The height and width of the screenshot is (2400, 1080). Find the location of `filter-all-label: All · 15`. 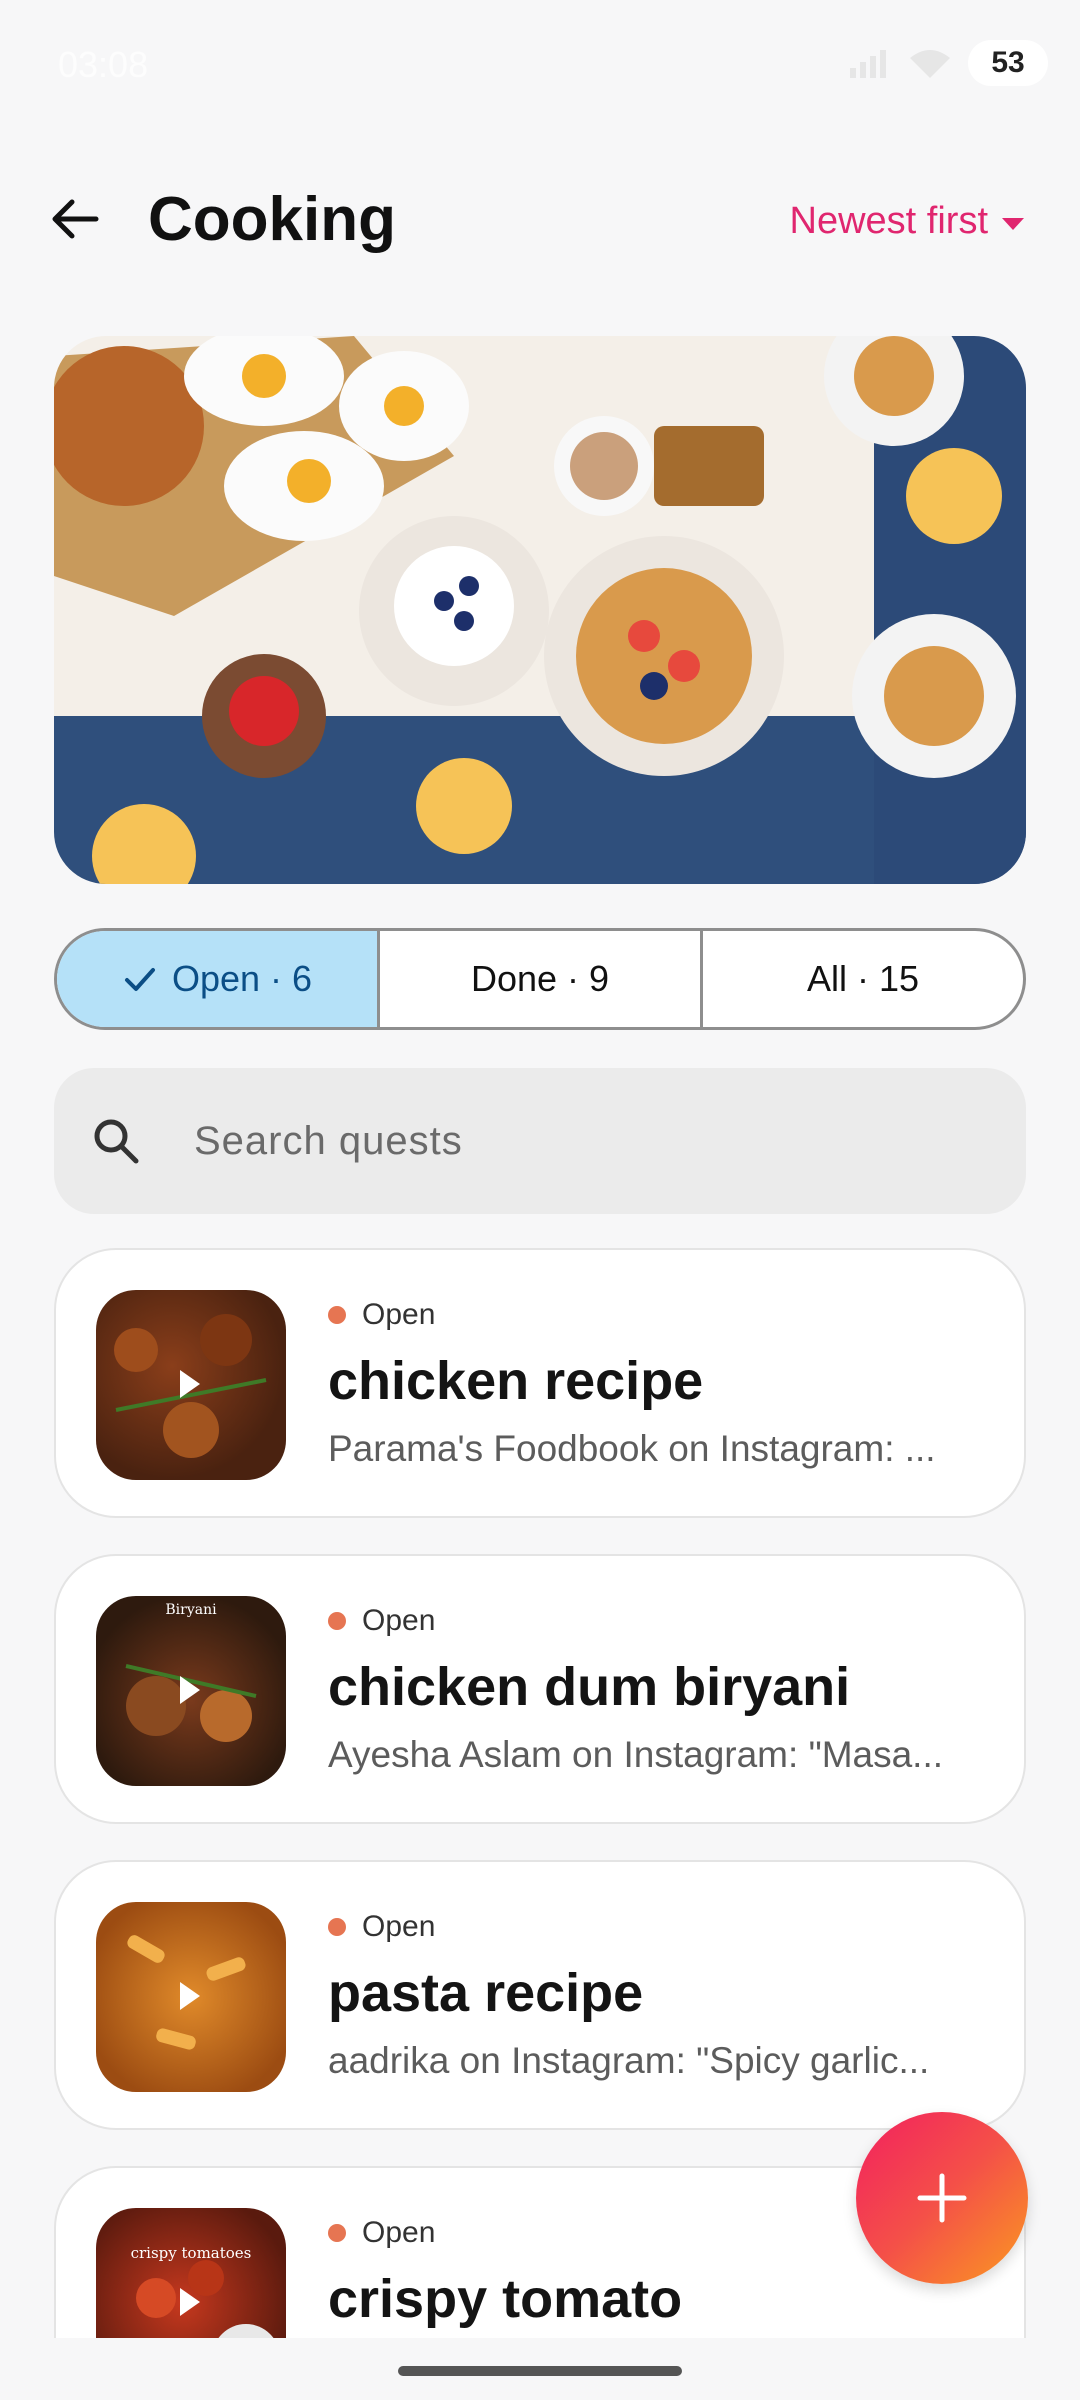

filter-all-label: All · 15 is located at coordinates (863, 978).